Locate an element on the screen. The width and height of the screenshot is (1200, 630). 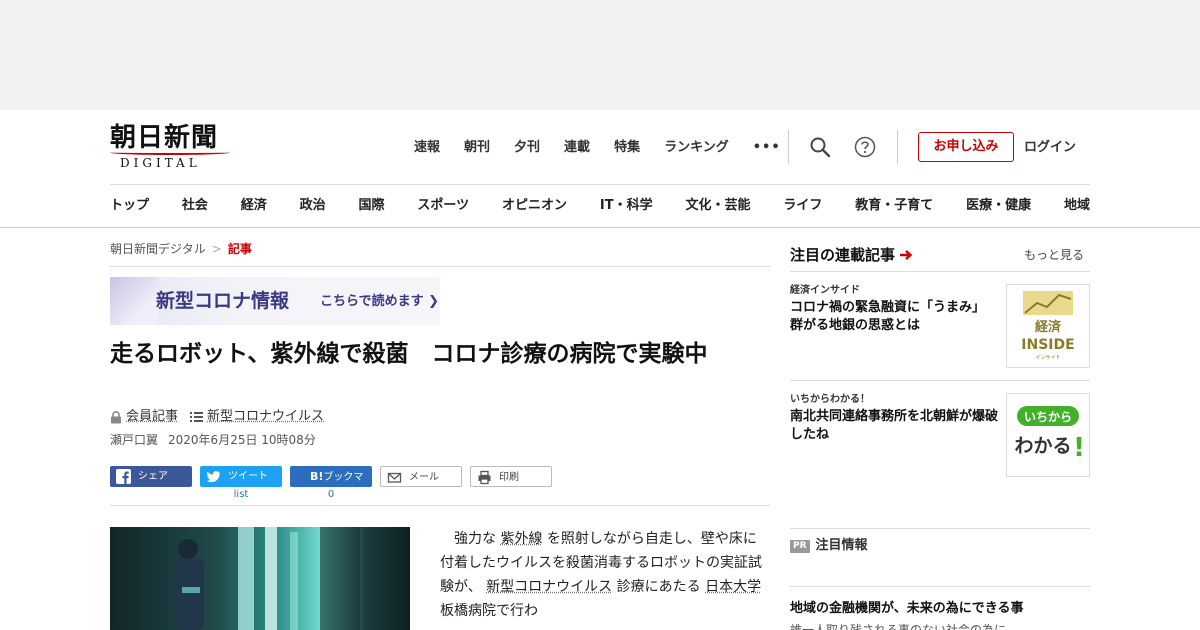
breadcrumb-rule is located at coordinates (440, 266).